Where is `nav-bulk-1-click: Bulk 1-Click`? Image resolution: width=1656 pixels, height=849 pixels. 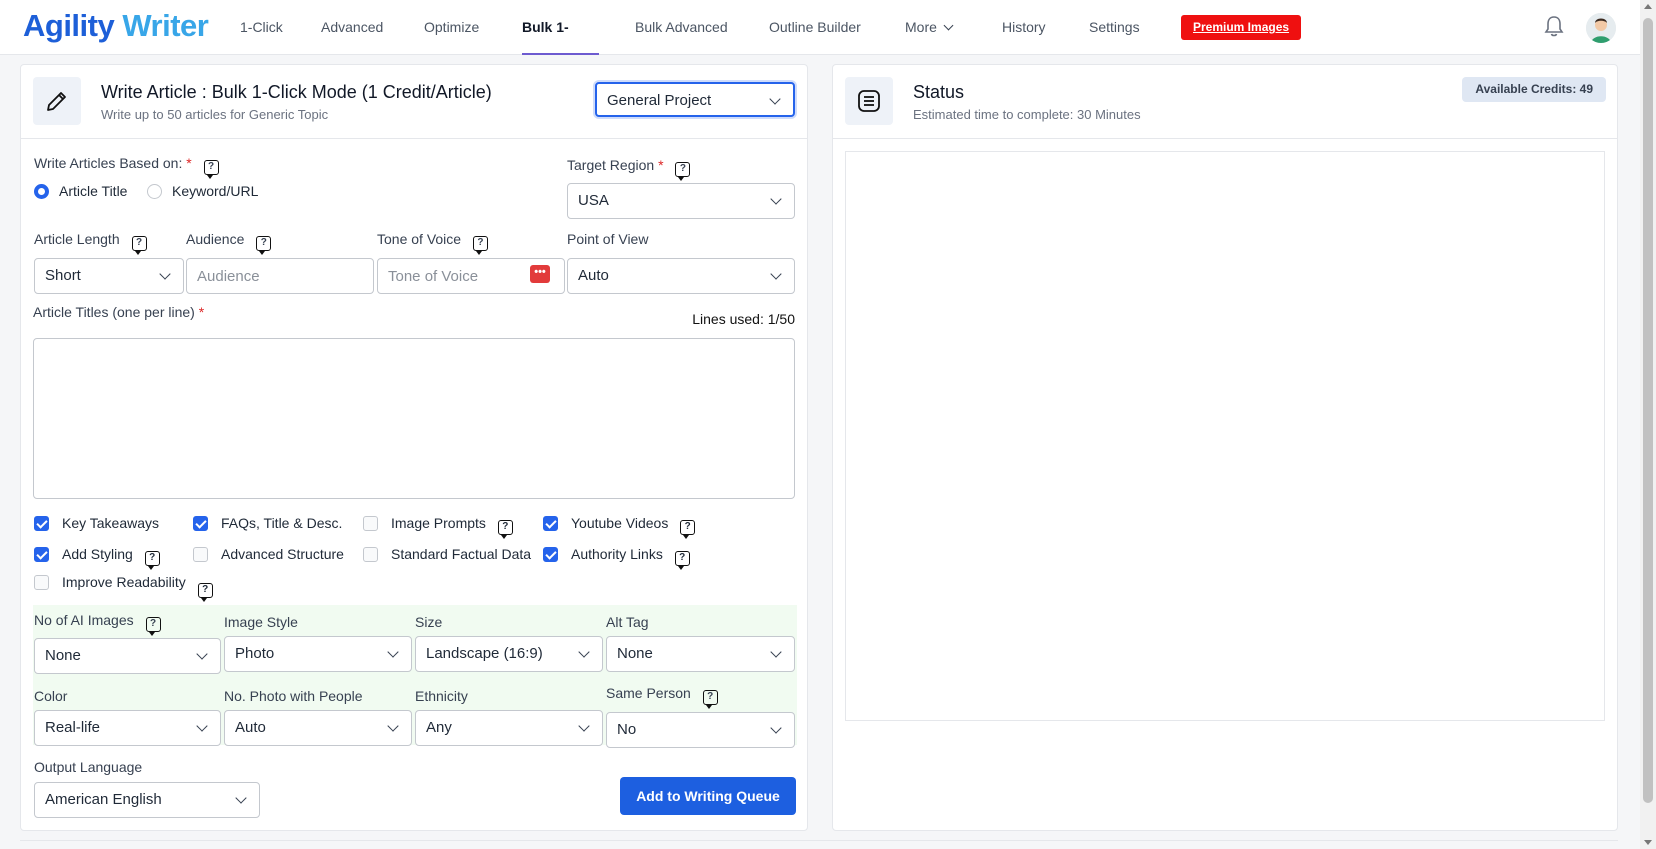 nav-bulk-1-click: Bulk 1-Click is located at coordinates (560, 45).